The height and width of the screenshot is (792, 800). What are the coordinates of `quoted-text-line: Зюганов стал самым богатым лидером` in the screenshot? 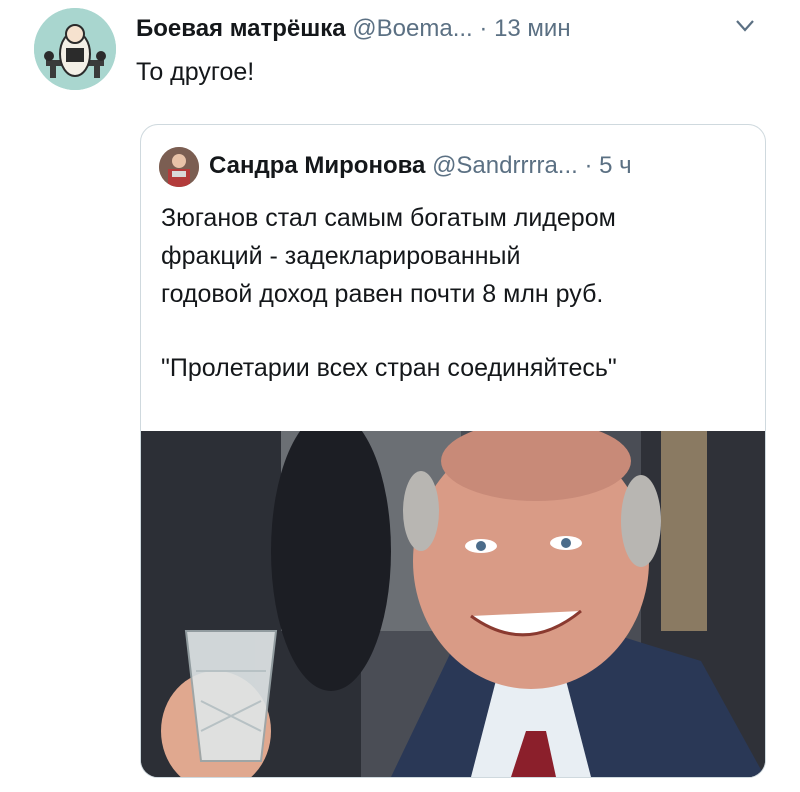 It's located at (388, 218).